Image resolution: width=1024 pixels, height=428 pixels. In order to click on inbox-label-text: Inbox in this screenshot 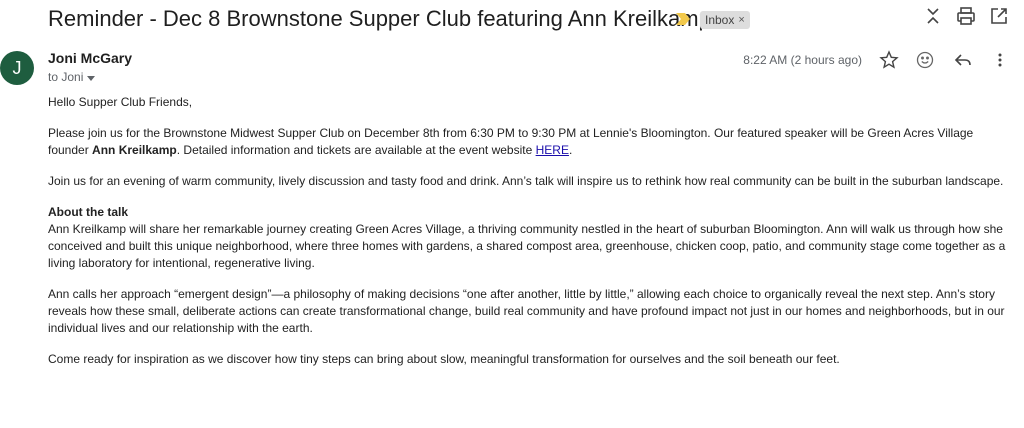, I will do `click(720, 20)`.